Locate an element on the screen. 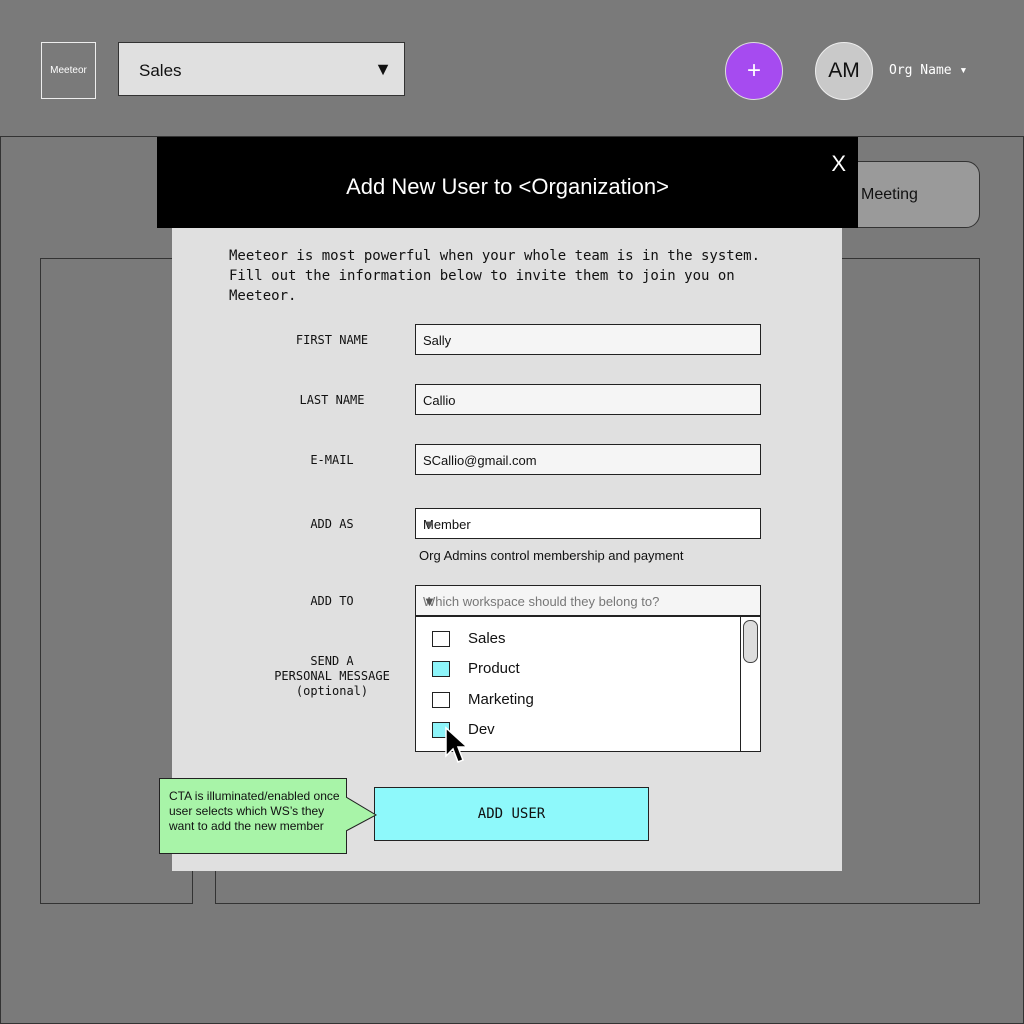 The width and height of the screenshot is (1024, 1024). first-name-label: FIRST NAME is located at coordinates (332, 340).